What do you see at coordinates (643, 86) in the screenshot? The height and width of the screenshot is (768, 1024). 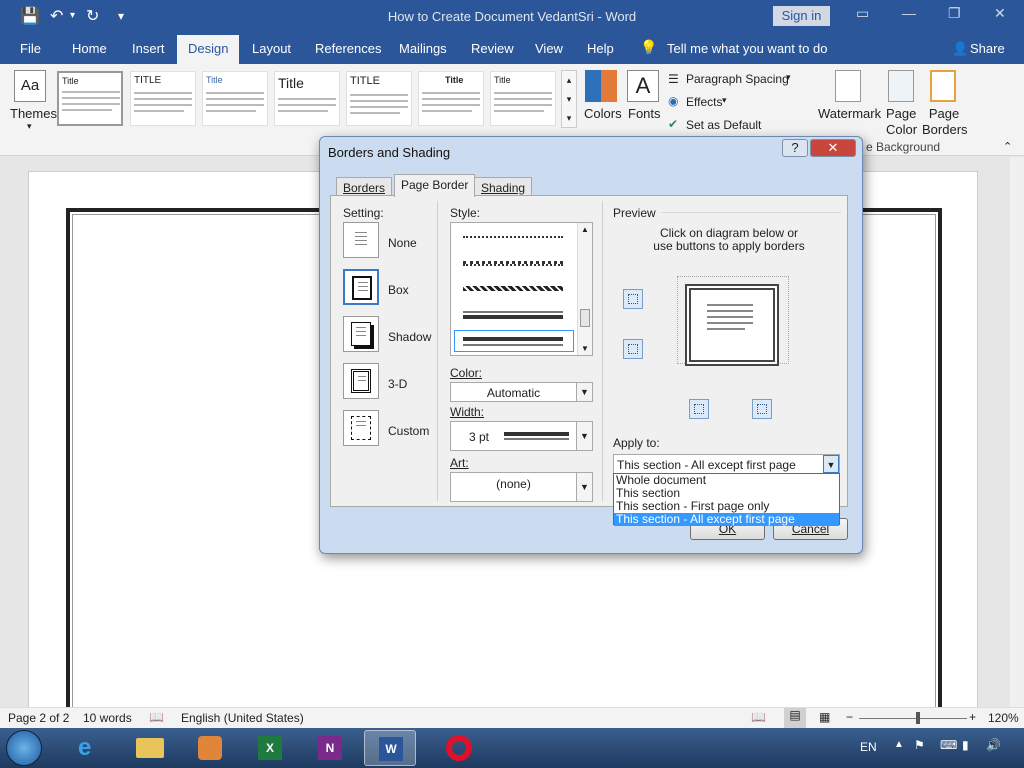 I see `fonts-icon: A` at bounding box center [643, 86].